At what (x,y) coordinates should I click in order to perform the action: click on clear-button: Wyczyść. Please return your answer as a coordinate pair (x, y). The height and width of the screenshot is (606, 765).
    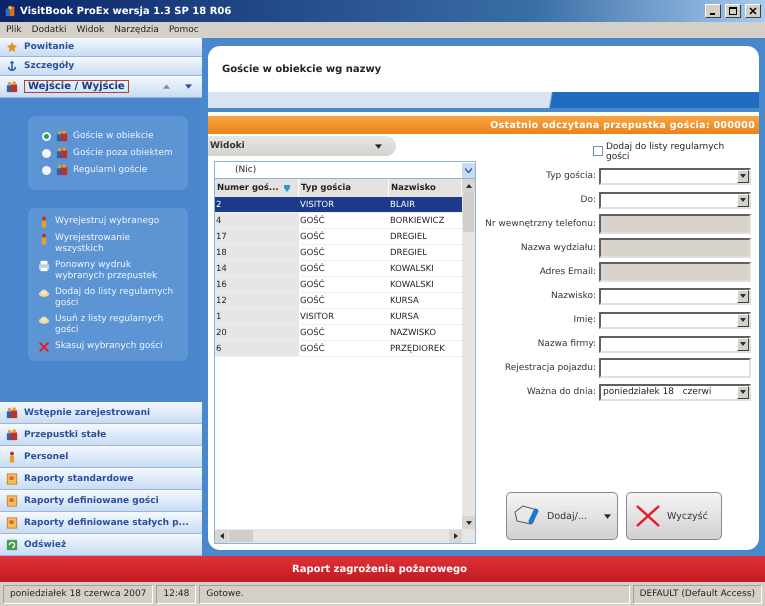
    Looking at the image, I should click on (674, 516).